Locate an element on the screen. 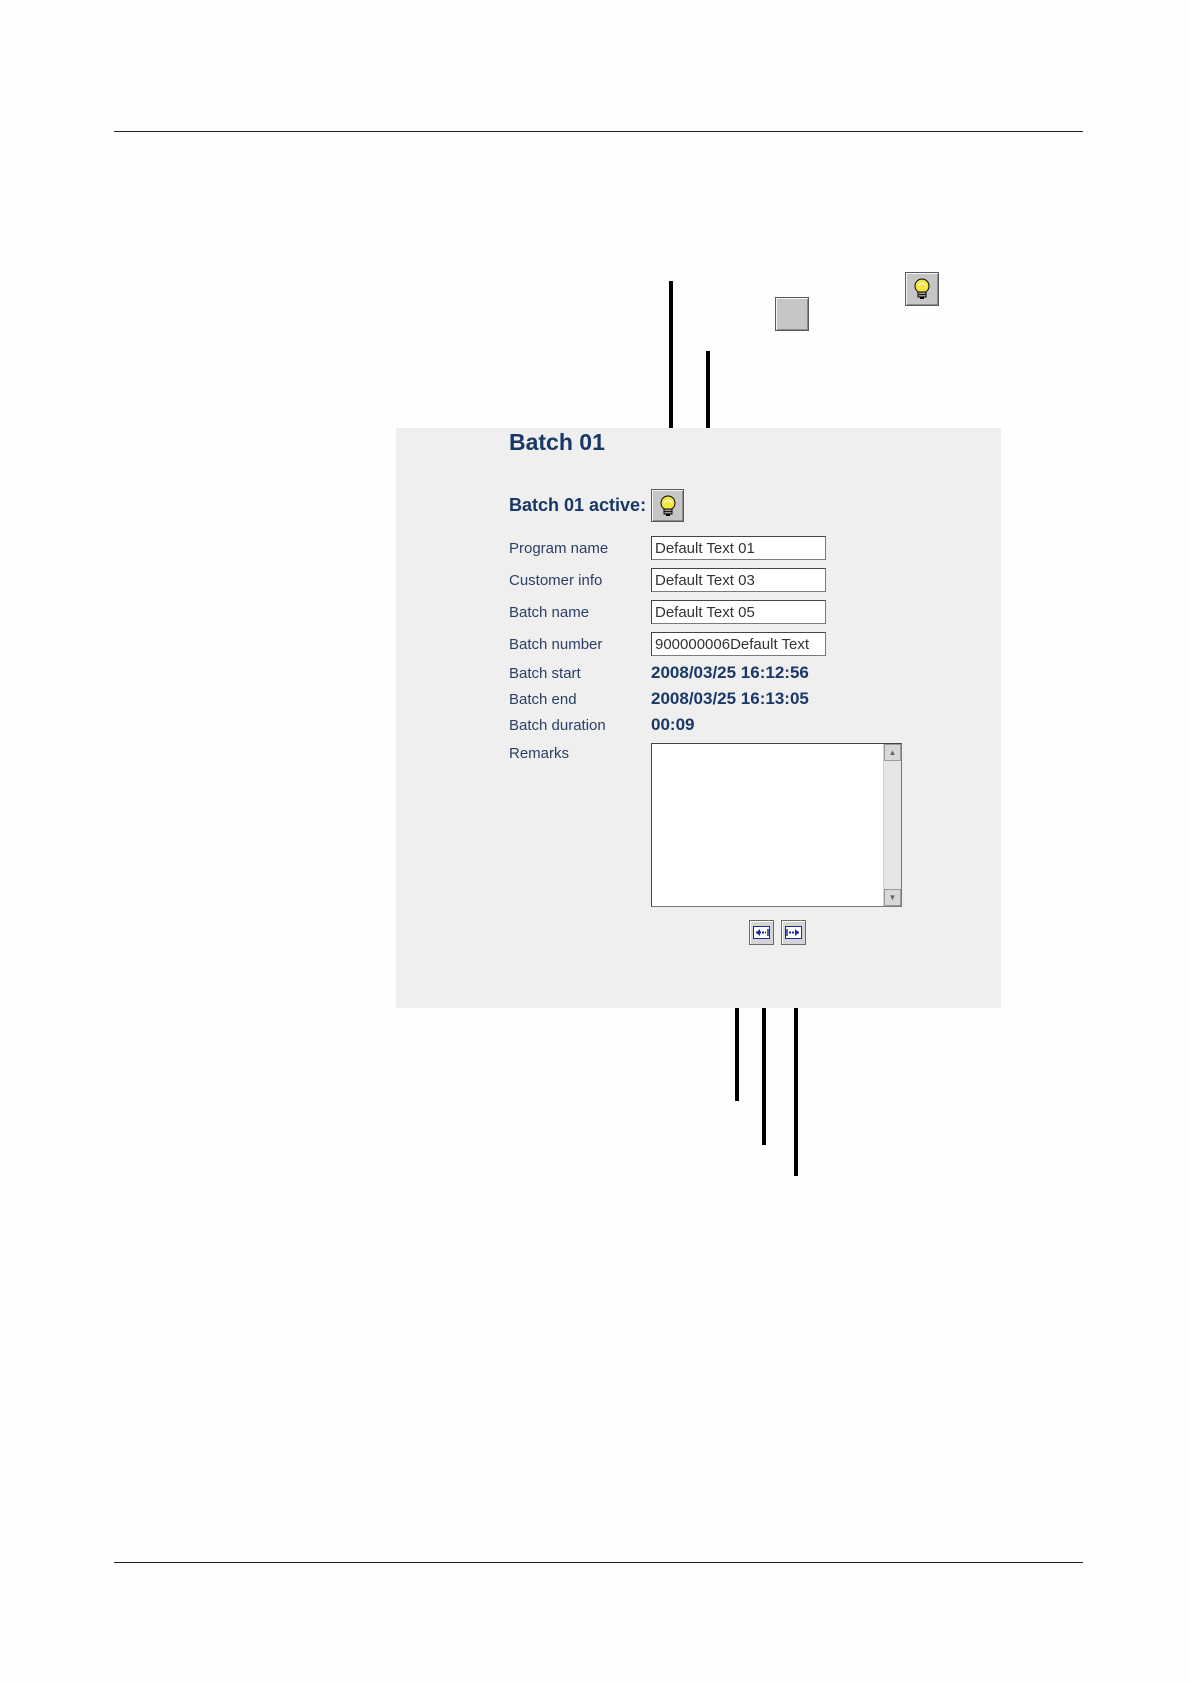  remarks-textarea: ▲ ▼ is located at coordinates (776, 825).